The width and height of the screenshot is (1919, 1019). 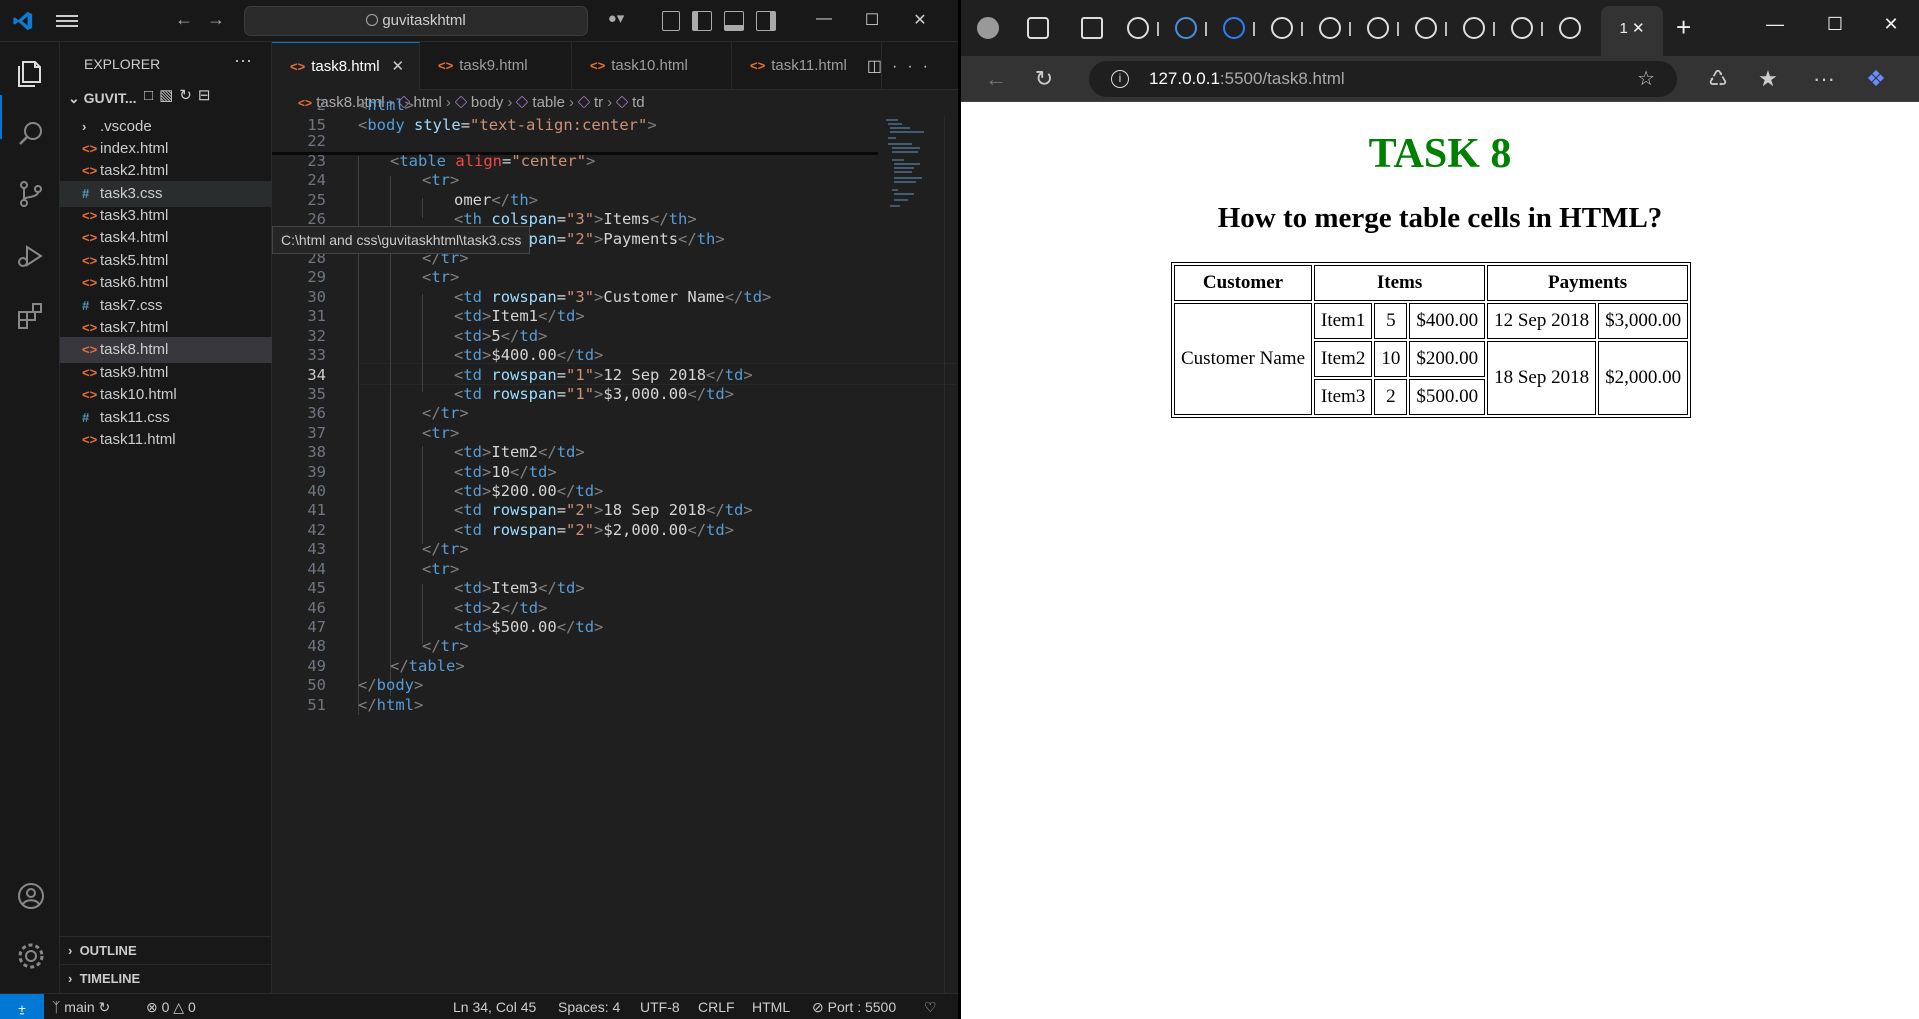 I want to click on tab-task9: <> task9.html, so click(x=496, y=66).